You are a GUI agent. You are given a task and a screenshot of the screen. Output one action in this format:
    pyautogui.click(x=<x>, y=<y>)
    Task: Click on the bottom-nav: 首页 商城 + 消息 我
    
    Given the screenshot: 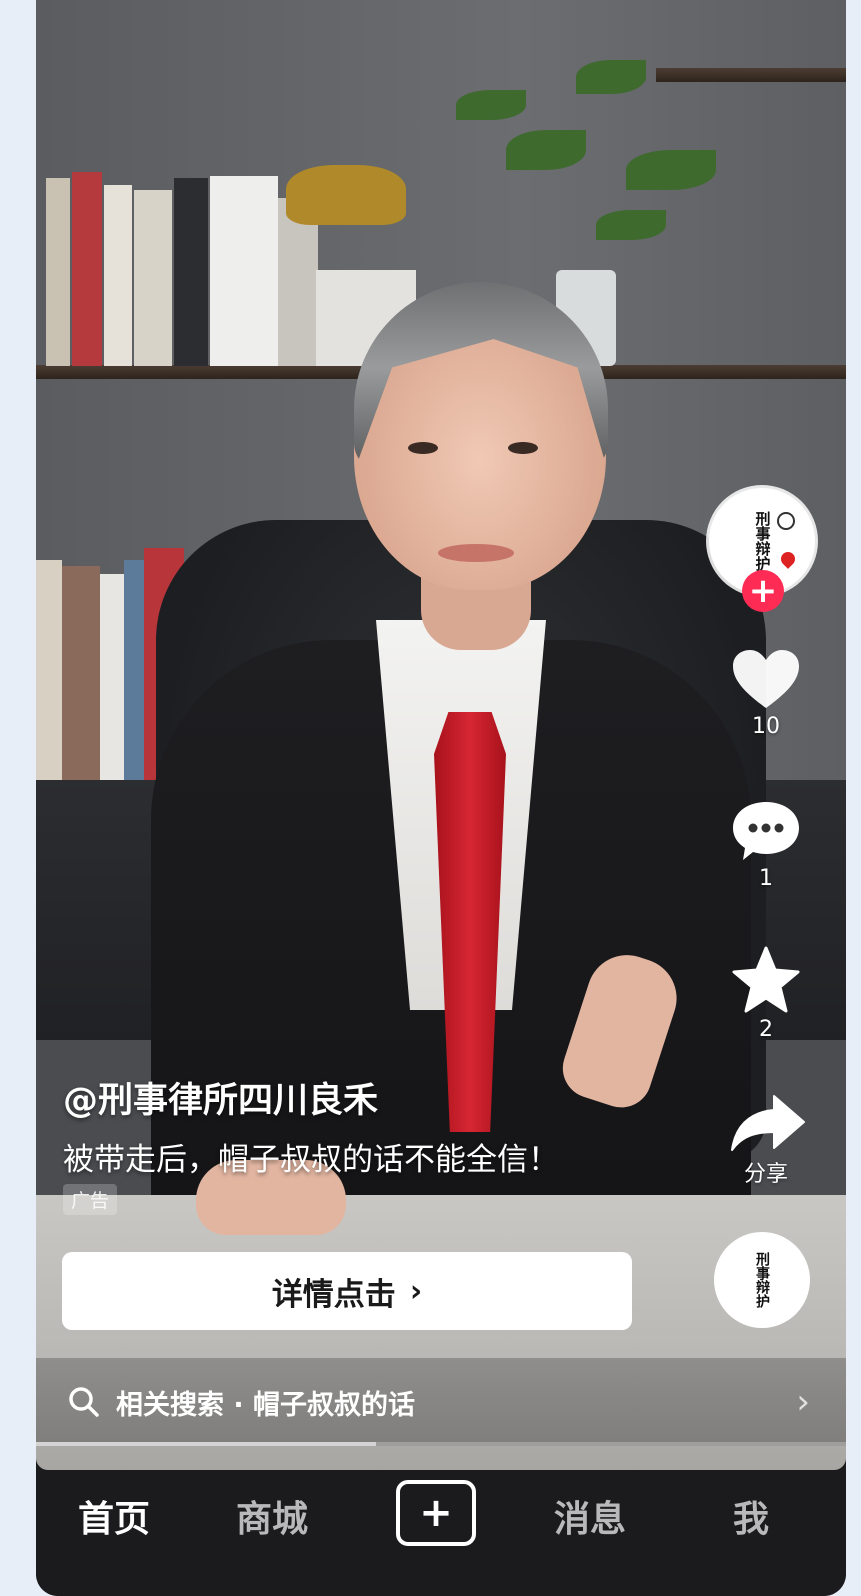 What is the action you would take?
    pyautogui.click(x=441, y=1533)
    